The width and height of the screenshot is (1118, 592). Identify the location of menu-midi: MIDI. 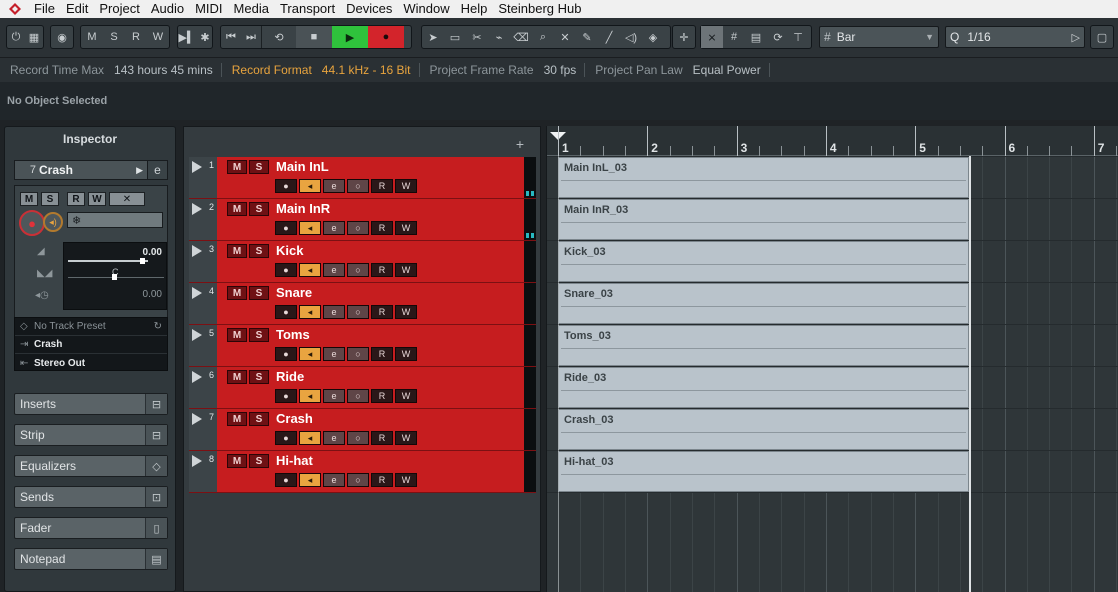
(210, 9).